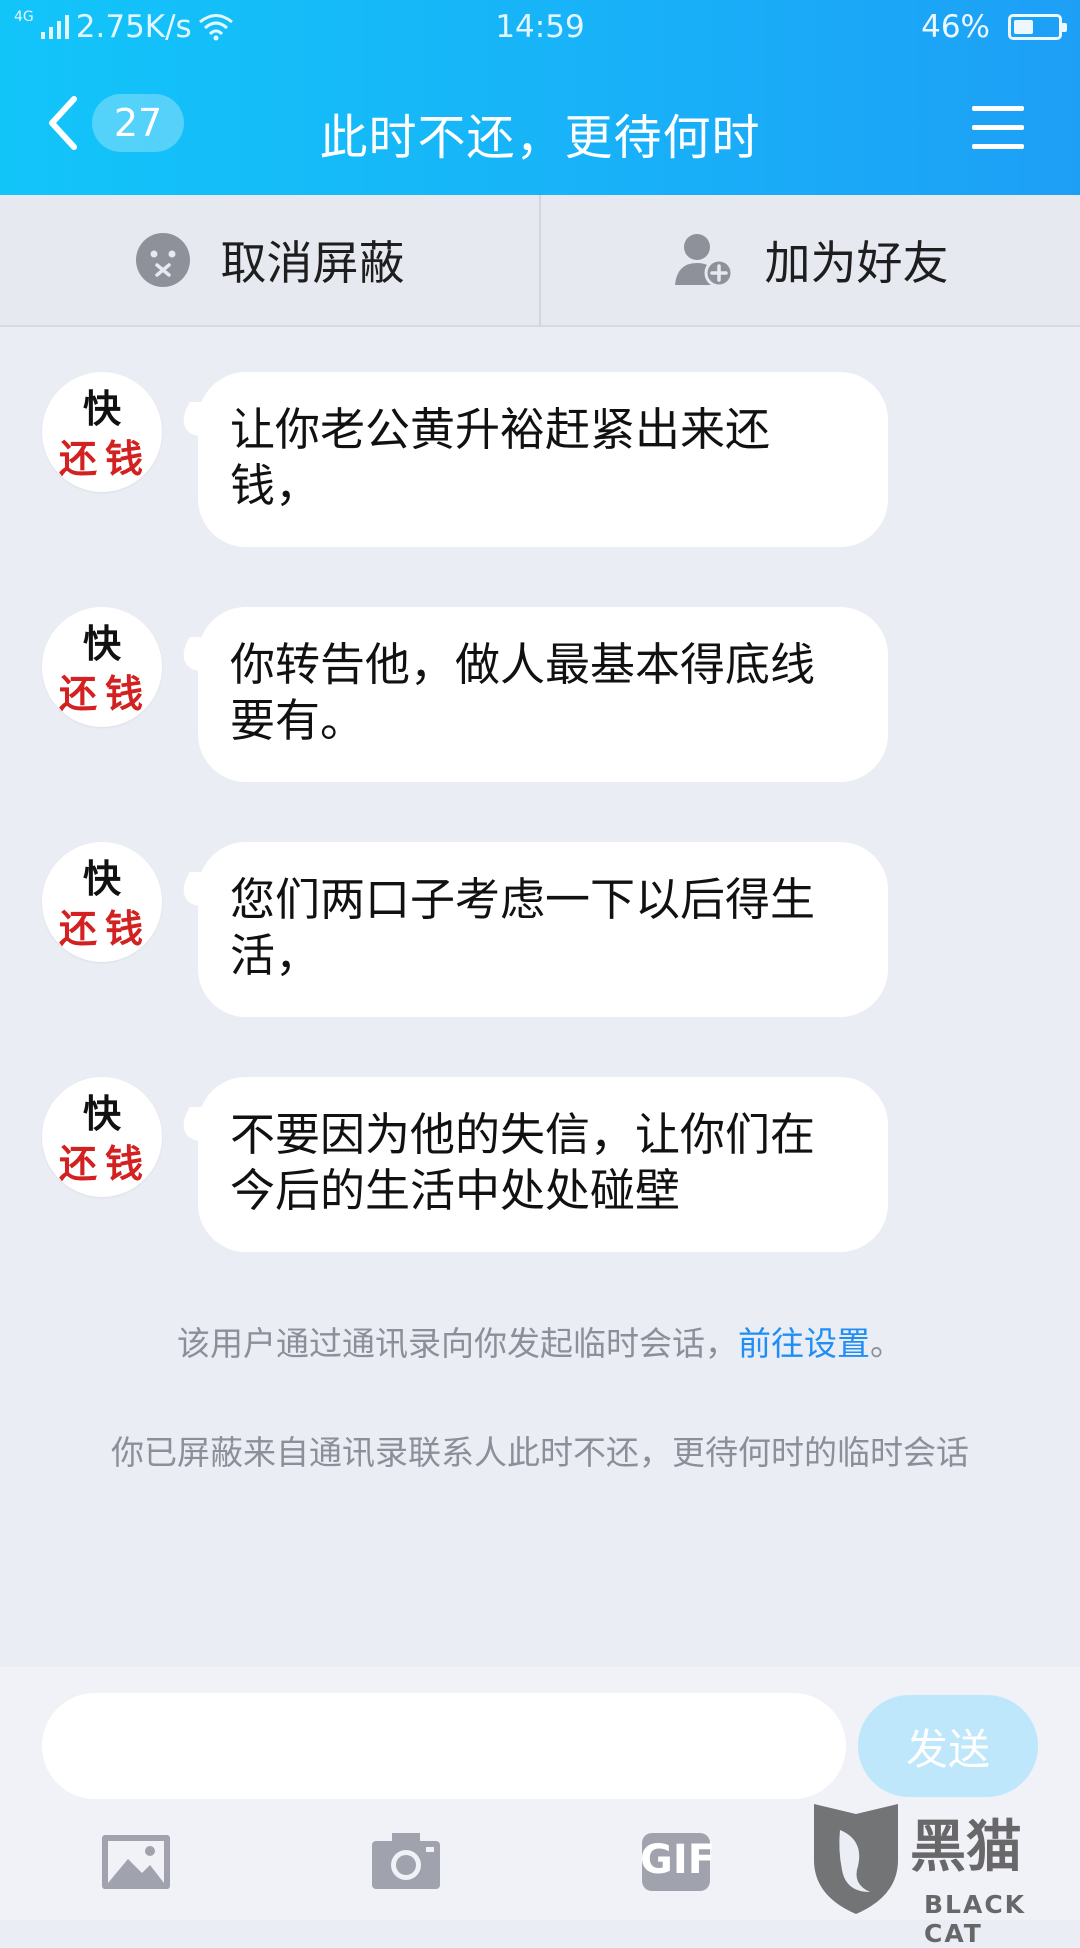 The image size is (1080, 1948). Describe the element at coordinates (457, 1343) in the screenshot. I see `temp-session-text: 该用户通过通讯录向你发起临时会话，` at that location.